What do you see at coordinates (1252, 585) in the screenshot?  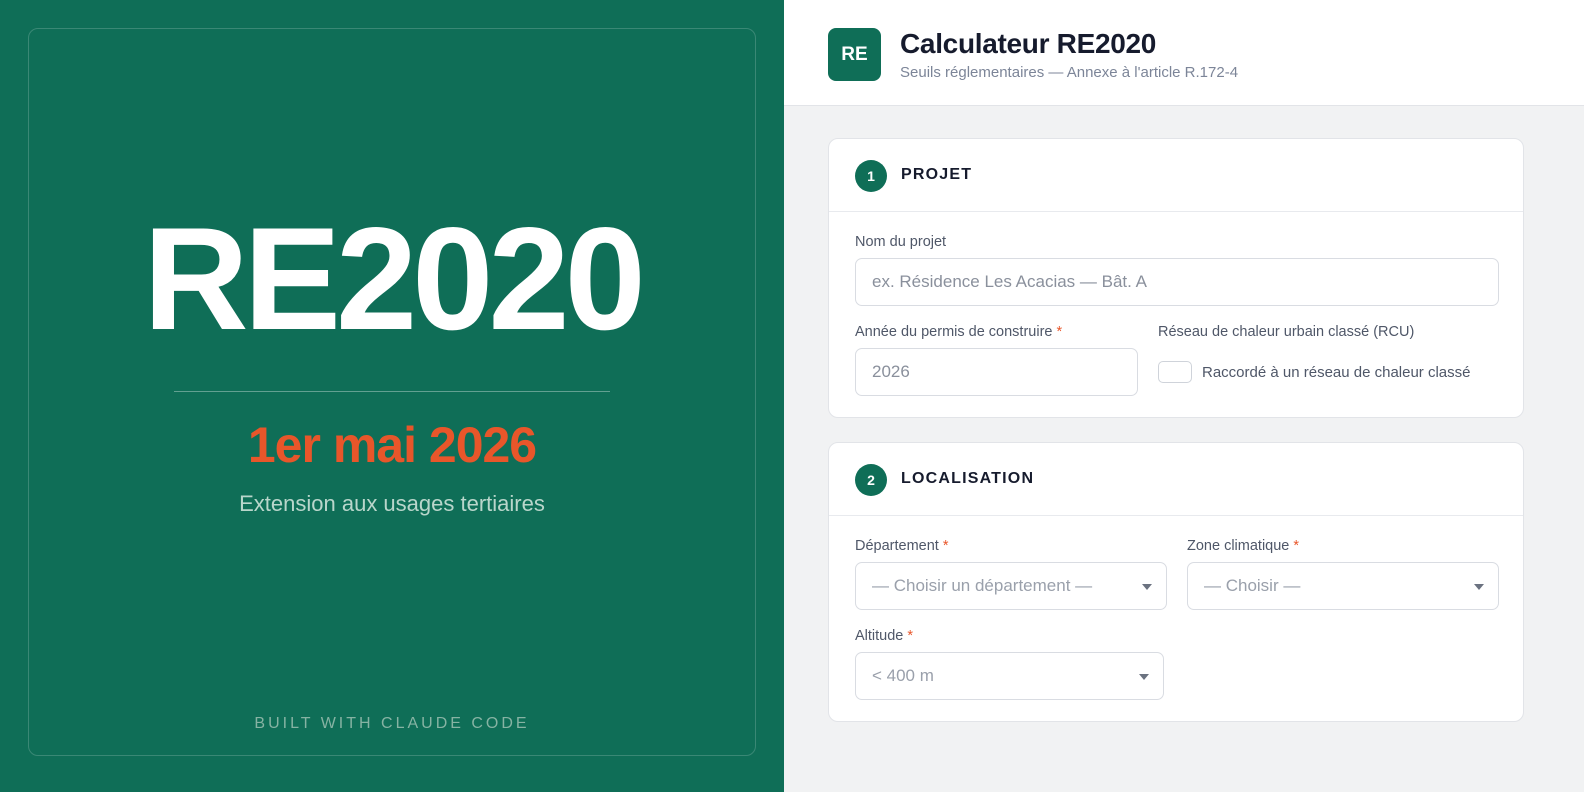 I see `zone-climatique-select-value: — Choisir —` at bounding box center [1252, 585].